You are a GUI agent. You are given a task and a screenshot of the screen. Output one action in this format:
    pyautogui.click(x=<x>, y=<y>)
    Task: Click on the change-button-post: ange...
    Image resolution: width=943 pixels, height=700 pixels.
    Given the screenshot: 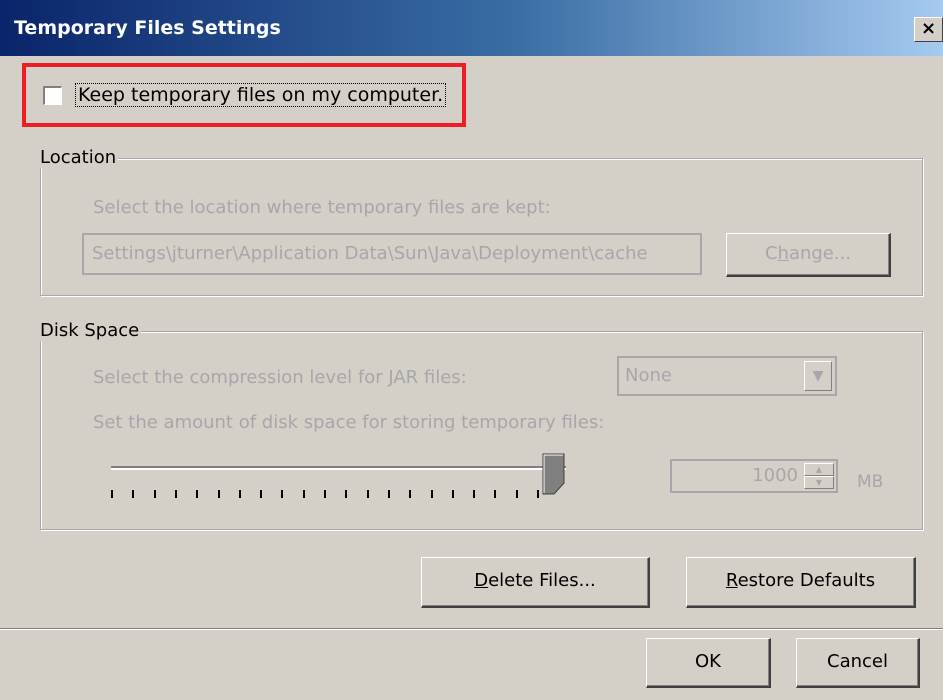 What is the action you would take?
    pyautogui.click(x=820, y=253)
    